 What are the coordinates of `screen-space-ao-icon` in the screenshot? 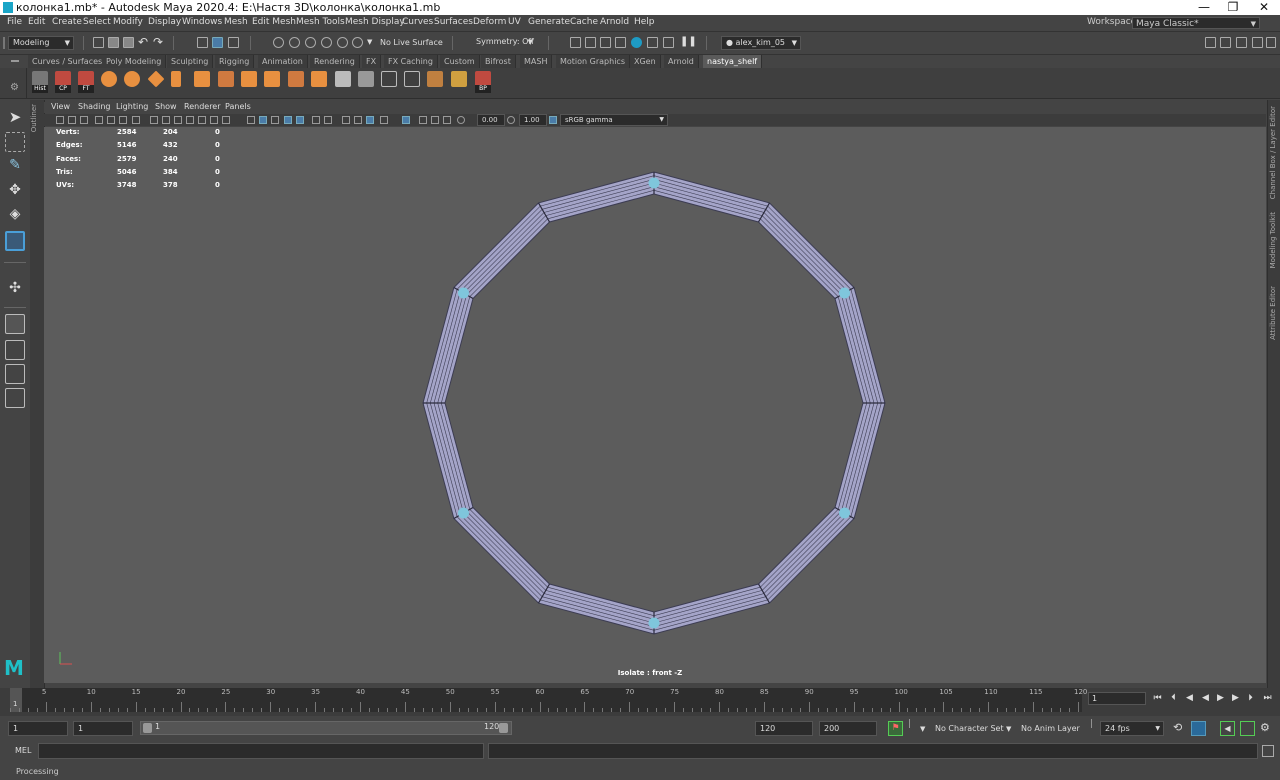 It's located at (346, 120).